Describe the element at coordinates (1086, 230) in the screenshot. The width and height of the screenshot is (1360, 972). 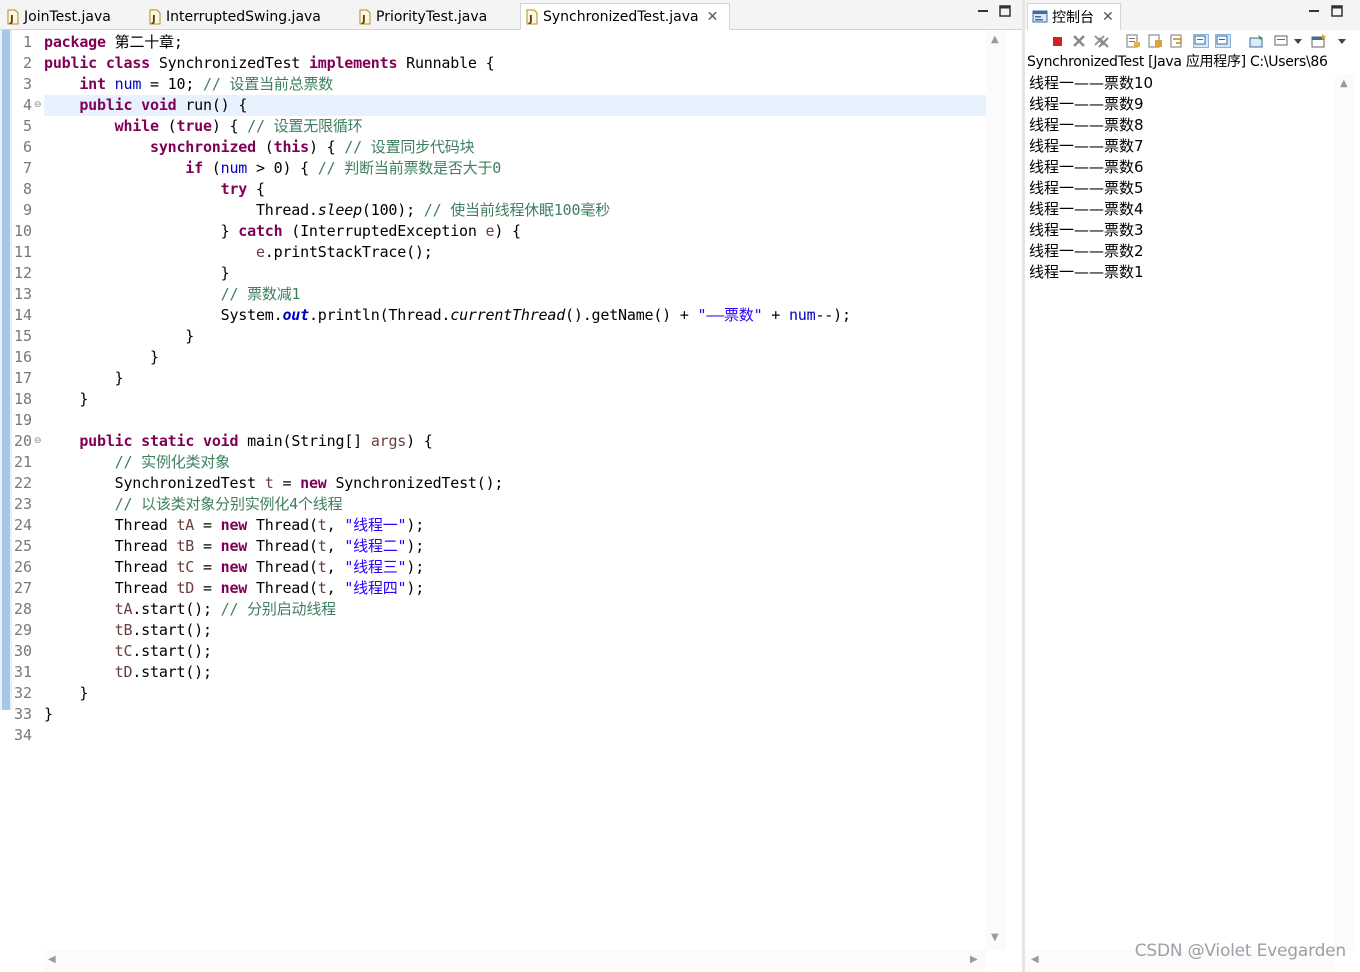
I see `console-output-line: 线程一——票数3` at that location.